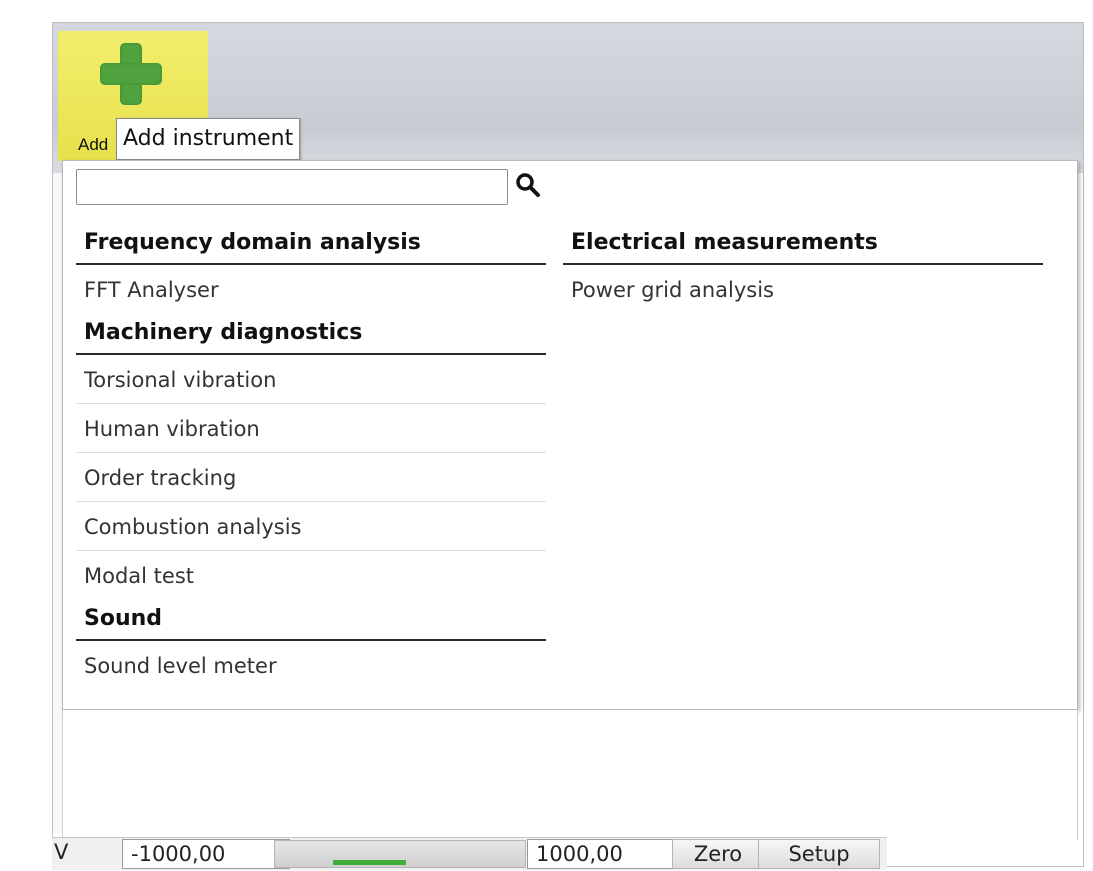 Image resolution: width=1093 pixels, height=871 pixels. Describe the element at coordinates (311, 428) in the screenshot. I see `menu-item-human-vibration: Human vibration` at that location.